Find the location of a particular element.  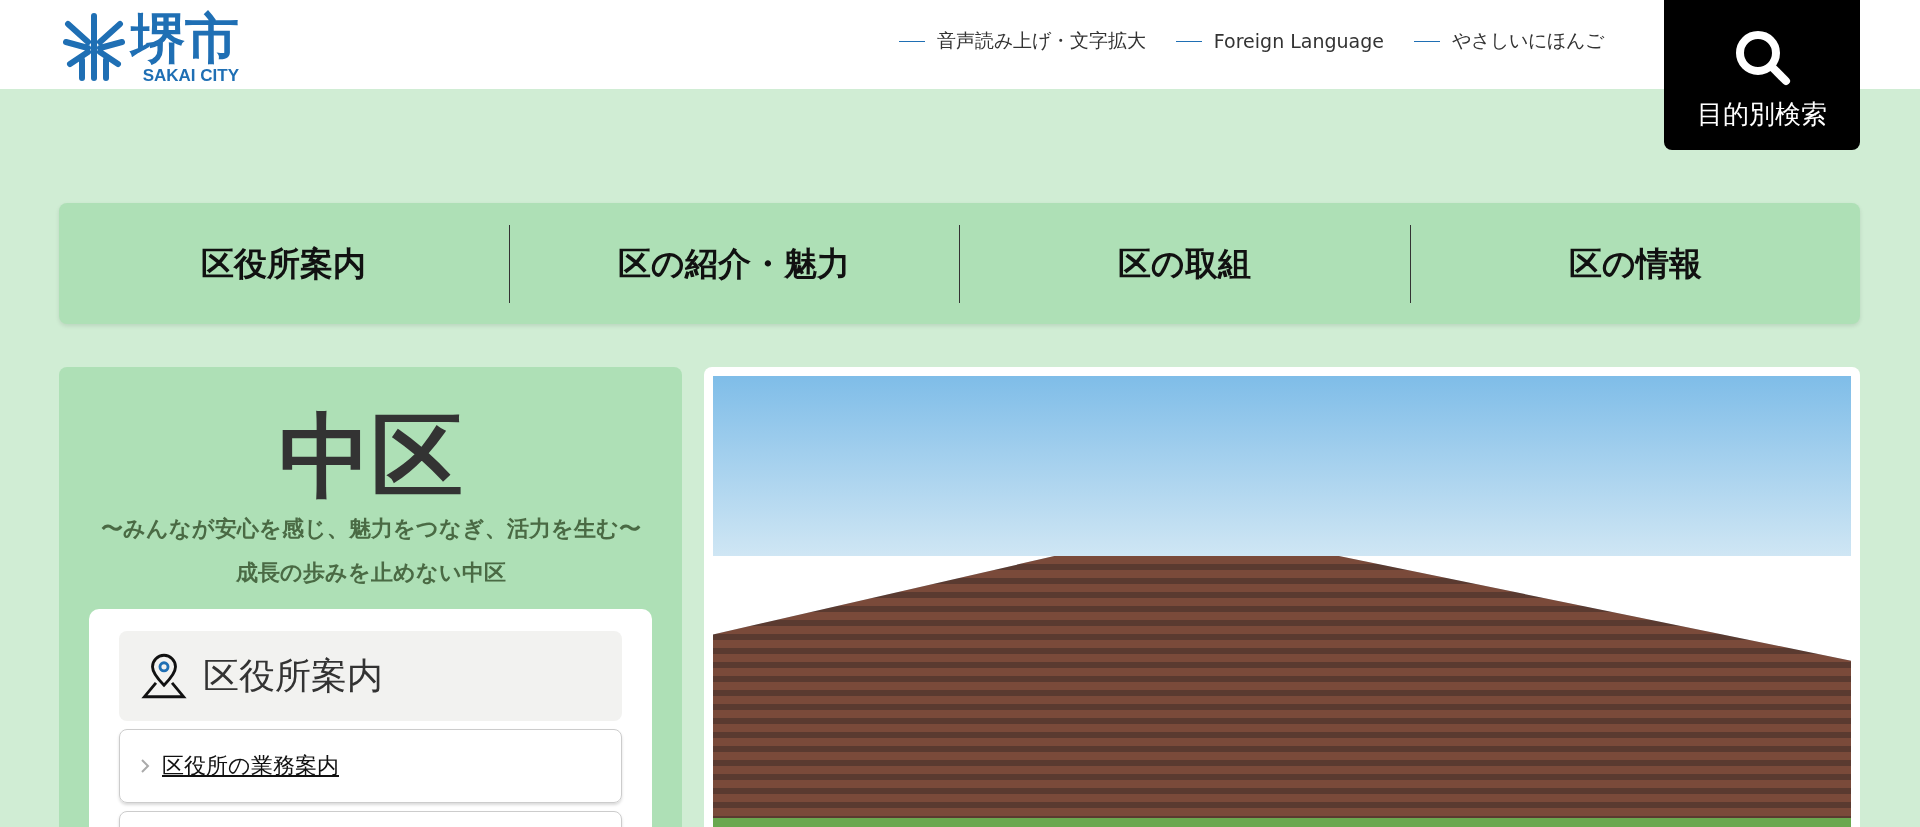

ward-title: 中区 is located at coordinates (370, 457).